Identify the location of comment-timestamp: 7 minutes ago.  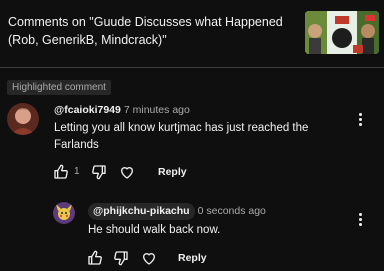
(157, 110).